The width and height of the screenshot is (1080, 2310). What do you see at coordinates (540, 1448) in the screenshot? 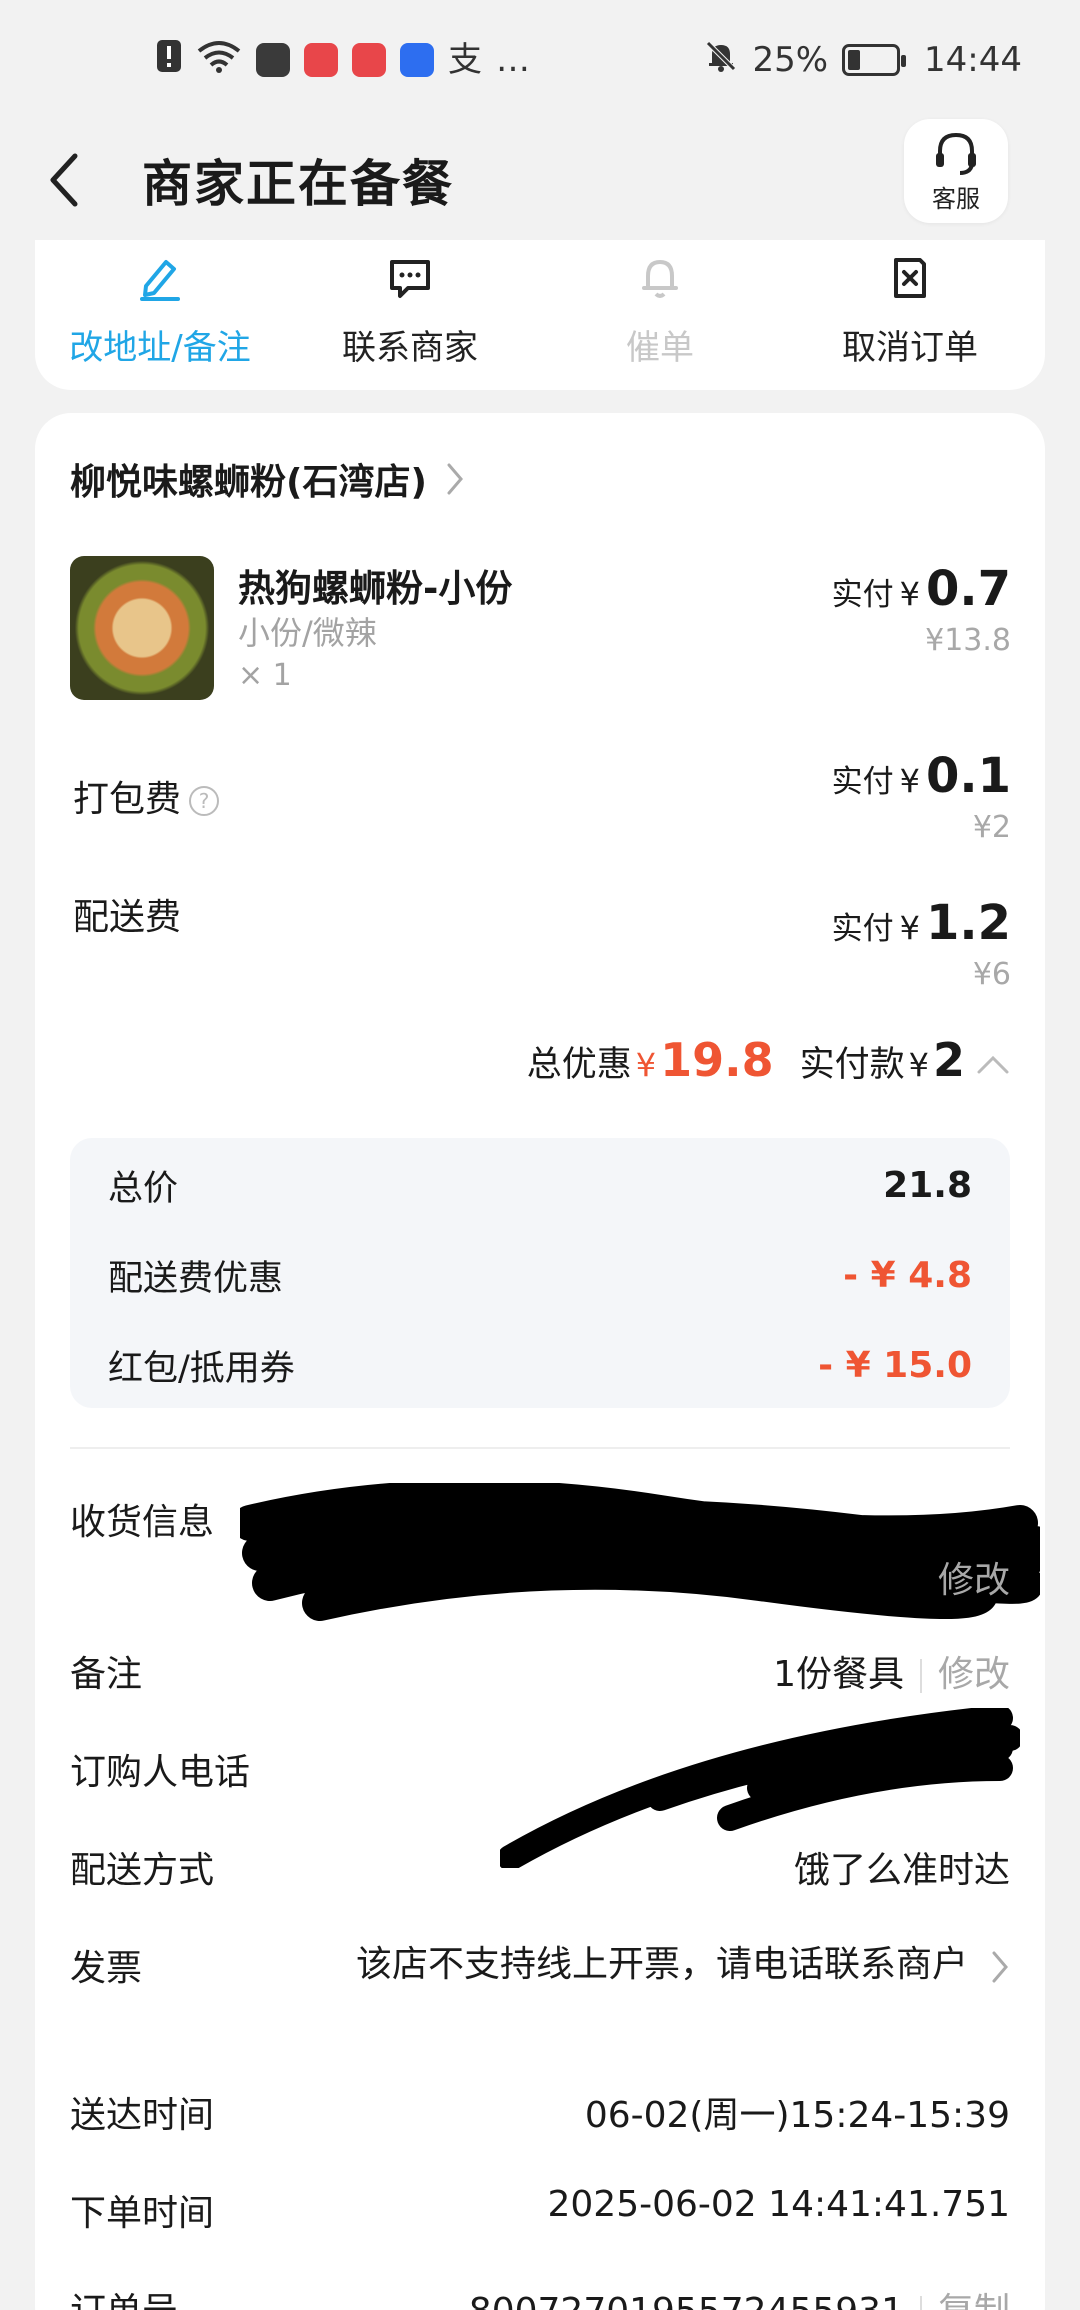
I see `divider` at bounding box center [540, 1448].